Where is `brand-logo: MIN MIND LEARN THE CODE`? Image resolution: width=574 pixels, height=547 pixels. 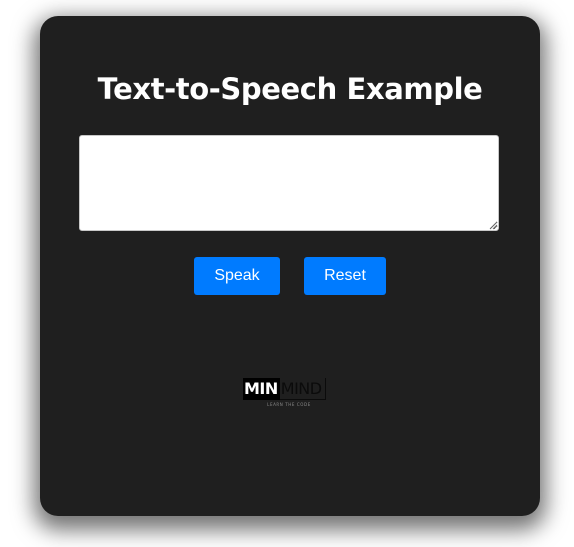 brand-logo: MIN MIND LEARN THE CODE is located at coordinates (288, 393).